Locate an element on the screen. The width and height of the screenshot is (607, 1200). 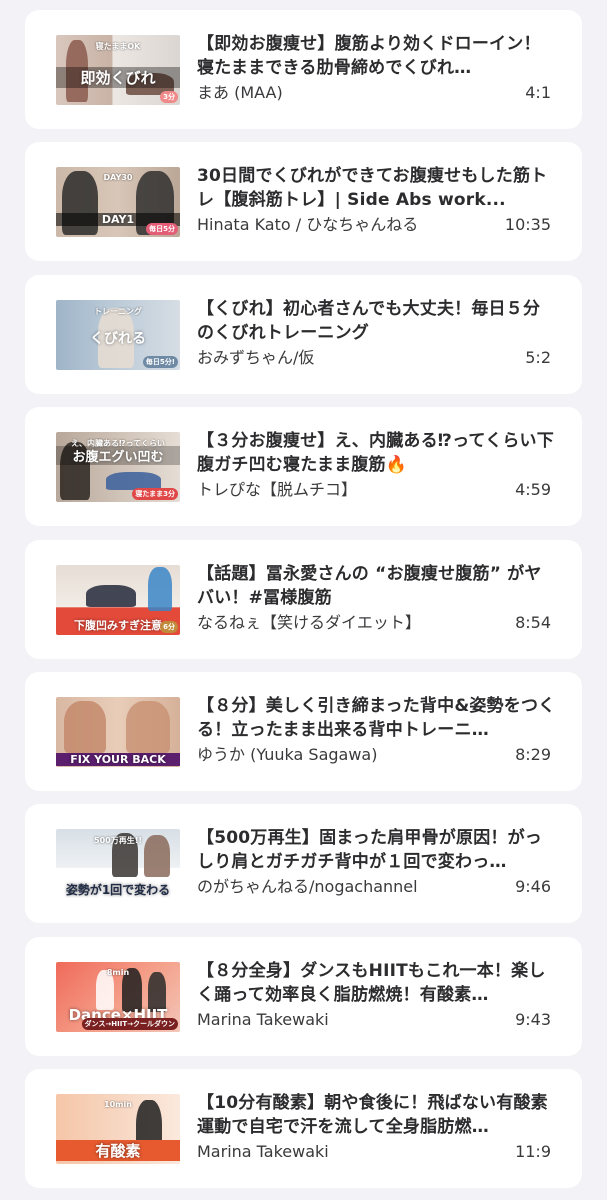
thumbnail-badge: 3分 is located at coordinates (169, 97).